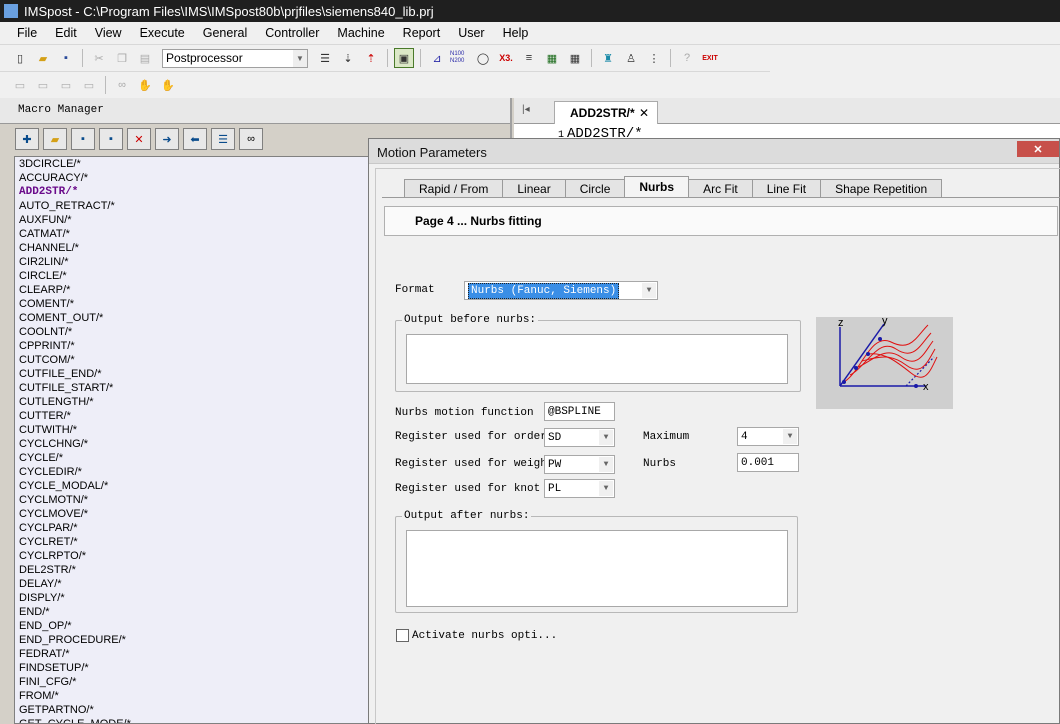 The image size is (1060, 724). Describe the element at coordinates (631, 58) in the screenshot. I see `operator-icon: ♙` at that location.